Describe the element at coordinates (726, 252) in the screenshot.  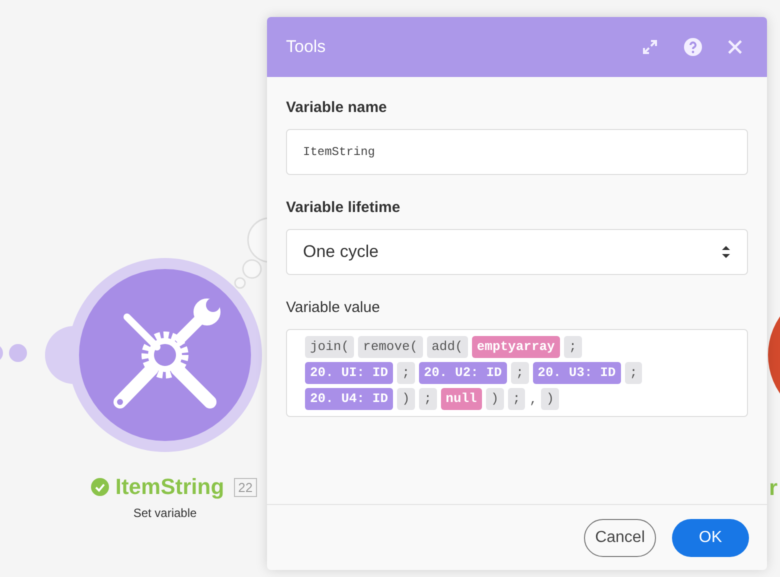
I see `sort-caret-icon` at that location.